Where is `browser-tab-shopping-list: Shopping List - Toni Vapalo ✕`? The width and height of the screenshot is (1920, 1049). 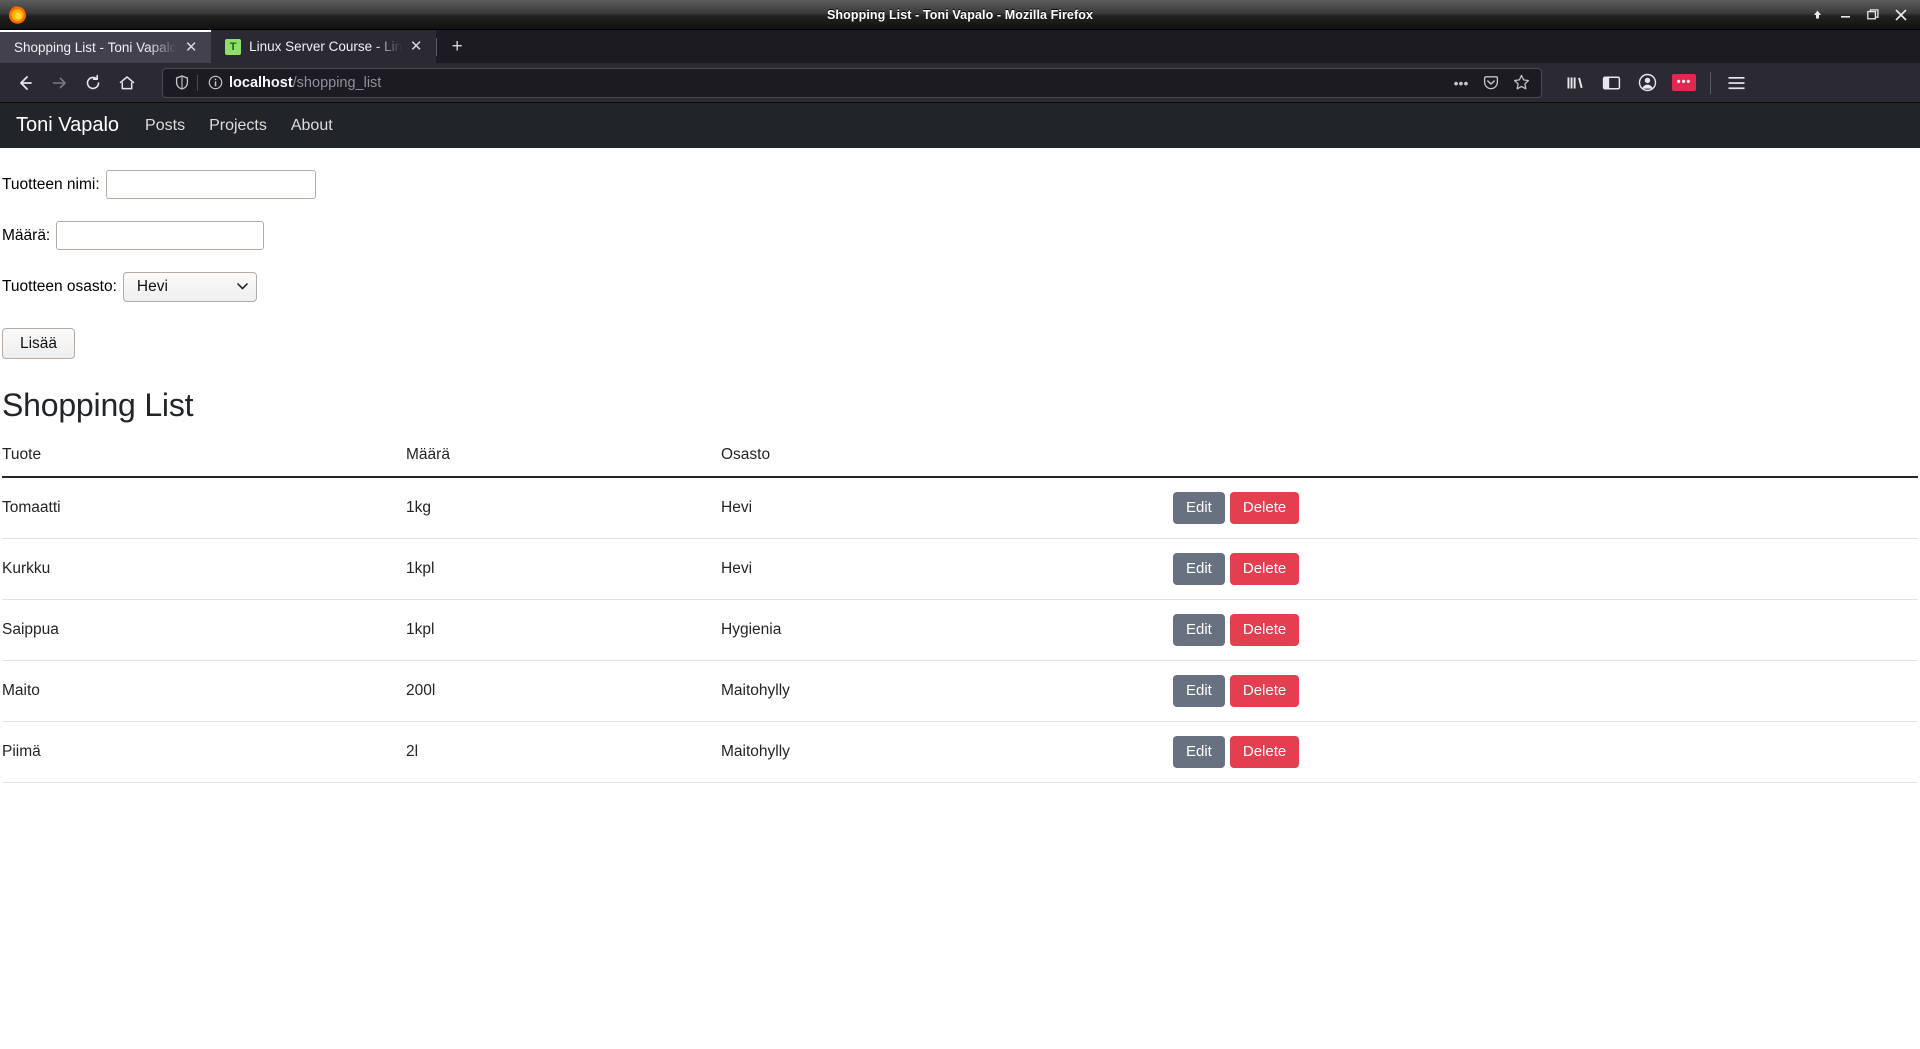 browser-tab-shopping-list: Shopping List - Toni Vapalo ✕ is located at coordinates (106, 46).